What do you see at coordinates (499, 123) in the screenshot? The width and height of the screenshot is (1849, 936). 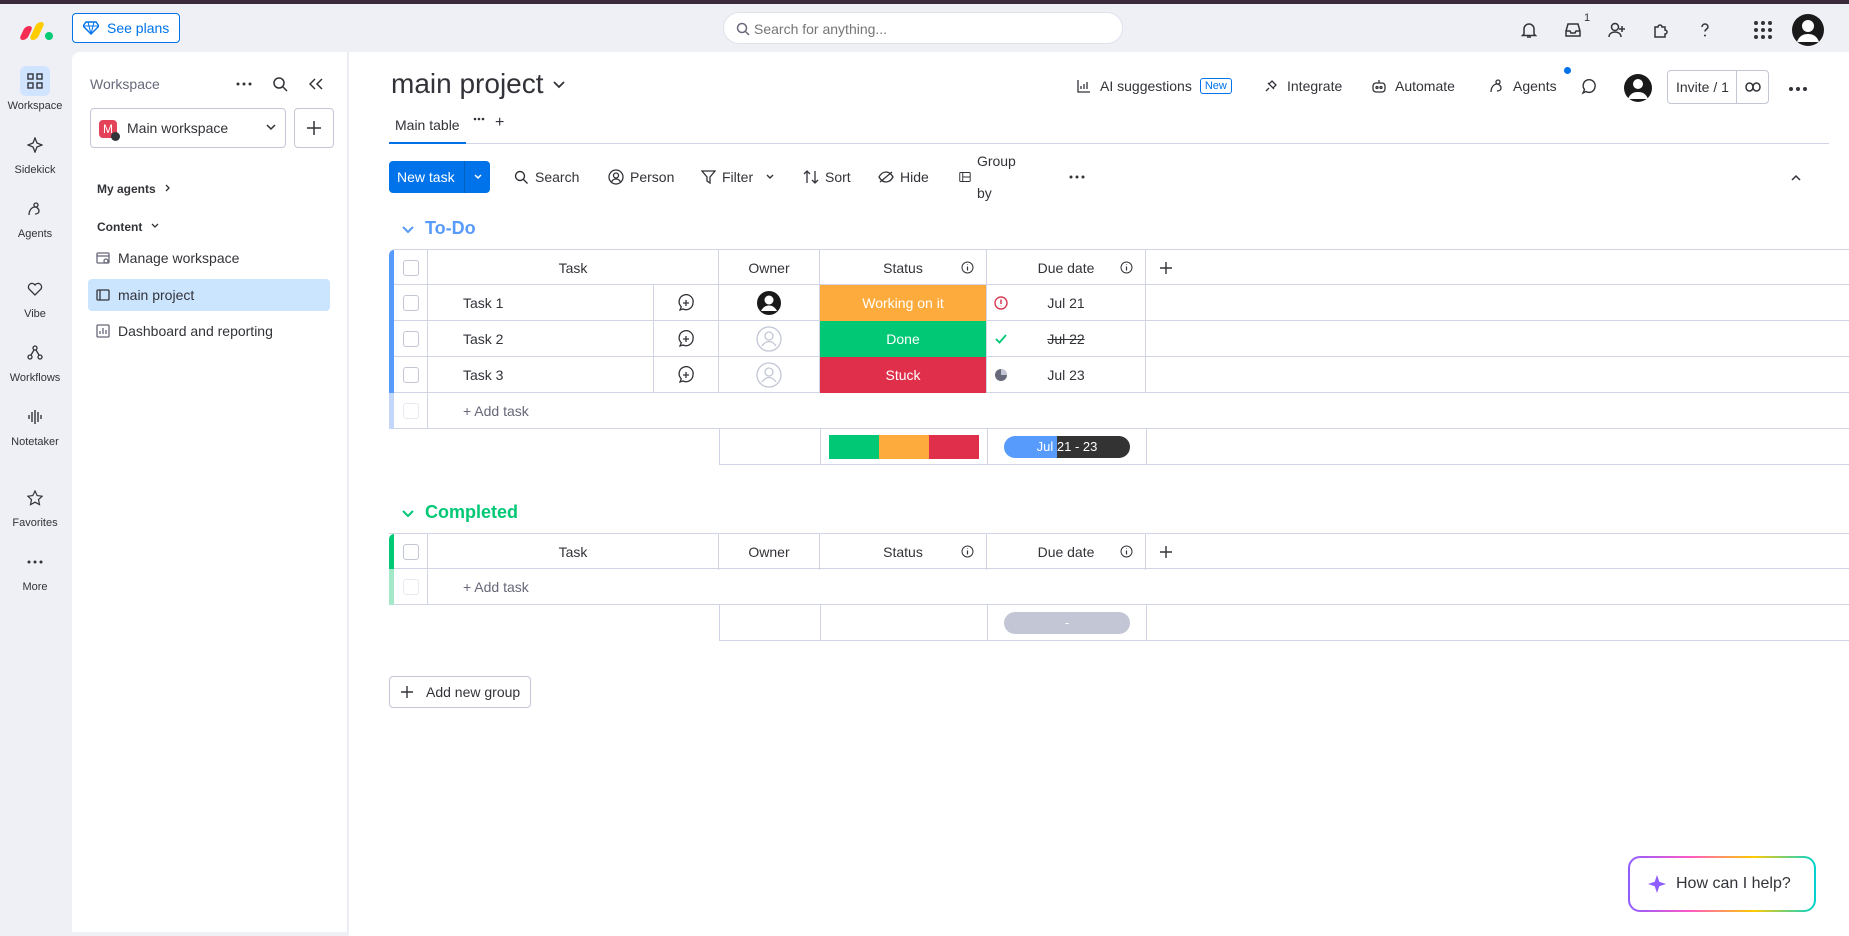 I see `add-view-button: +` at bounding box center [499, 123].